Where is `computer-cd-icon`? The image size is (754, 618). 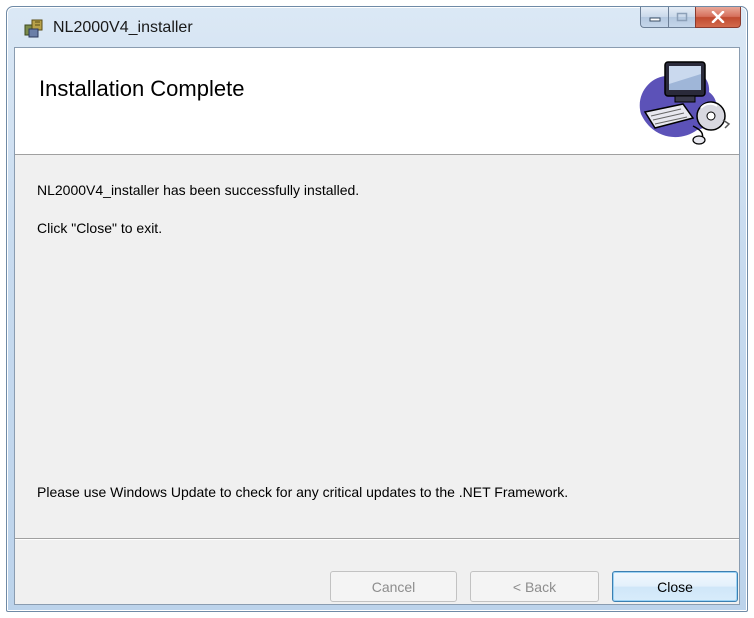
computer-cd-icon is located at coordinates (685, 103).